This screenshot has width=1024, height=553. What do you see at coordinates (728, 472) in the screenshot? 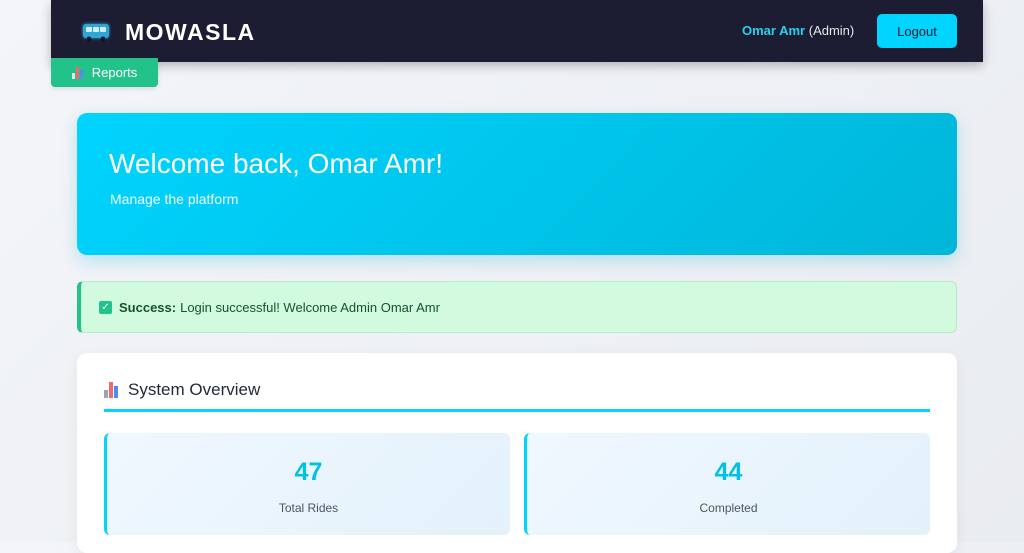
I see `stat-value: 44` at bounding box center [728, 472].